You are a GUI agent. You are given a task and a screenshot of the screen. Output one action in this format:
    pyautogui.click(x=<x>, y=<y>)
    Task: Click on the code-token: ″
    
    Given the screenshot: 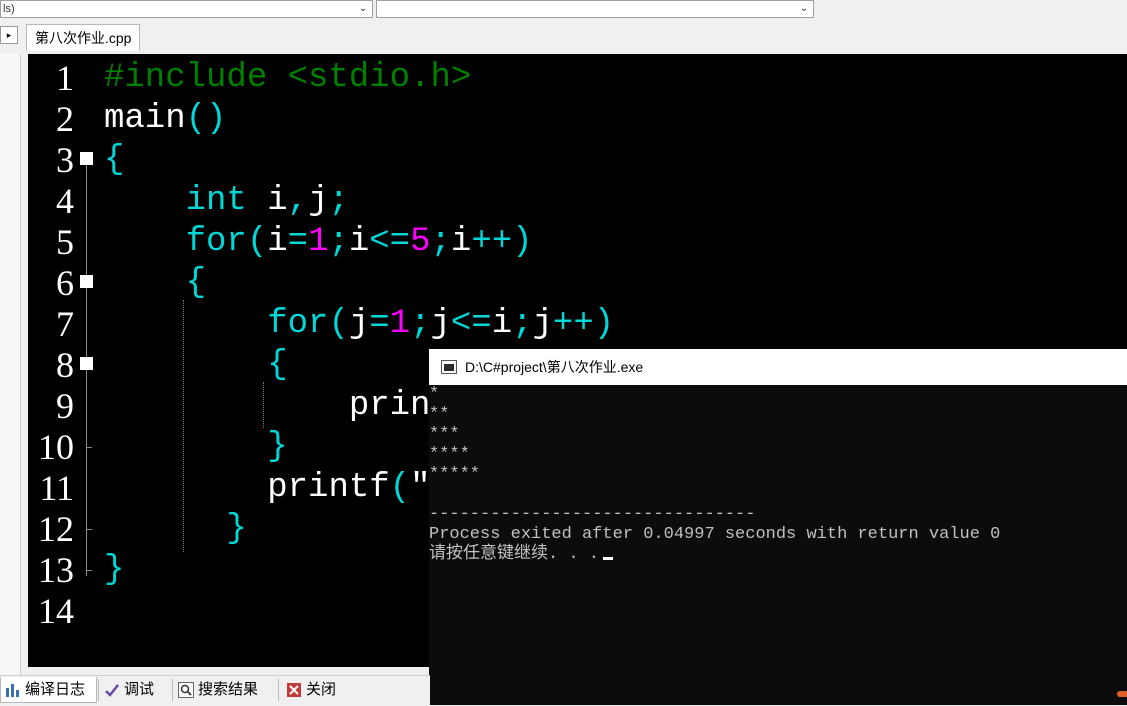 What is the action you would take?
    pyautogui.click(x=420, y=488)
    